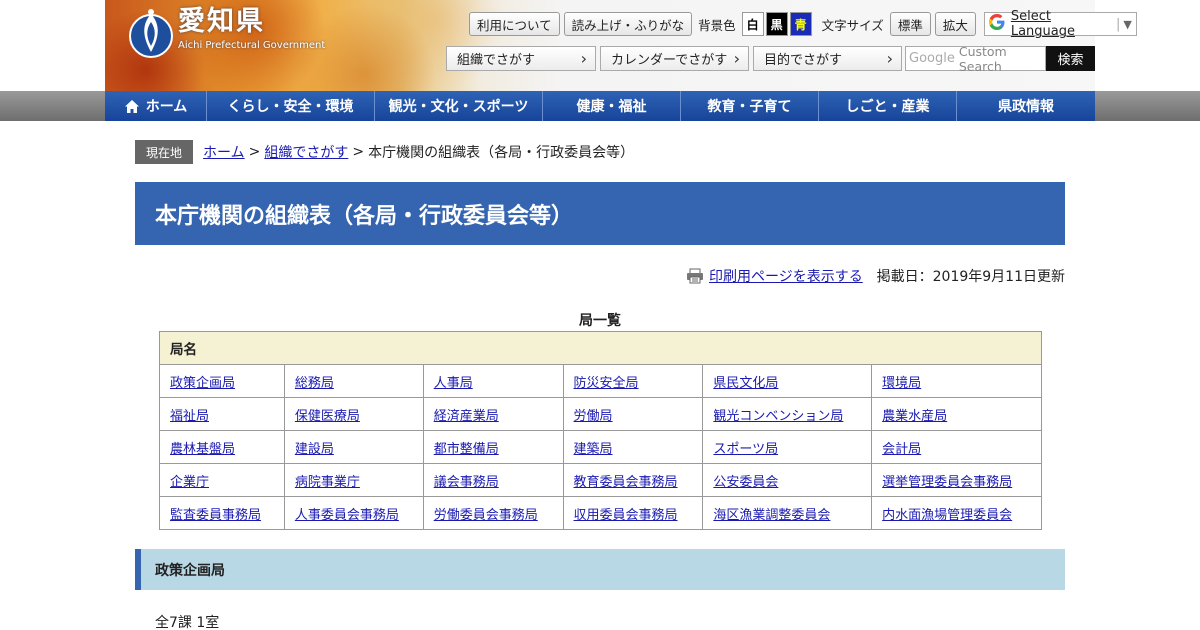 The width and height of the screenshot is (1200, 630). What do you see at coordinates (695, 276) in the screenshot?
I see `printer-icon` at bounding box center [695, 276].